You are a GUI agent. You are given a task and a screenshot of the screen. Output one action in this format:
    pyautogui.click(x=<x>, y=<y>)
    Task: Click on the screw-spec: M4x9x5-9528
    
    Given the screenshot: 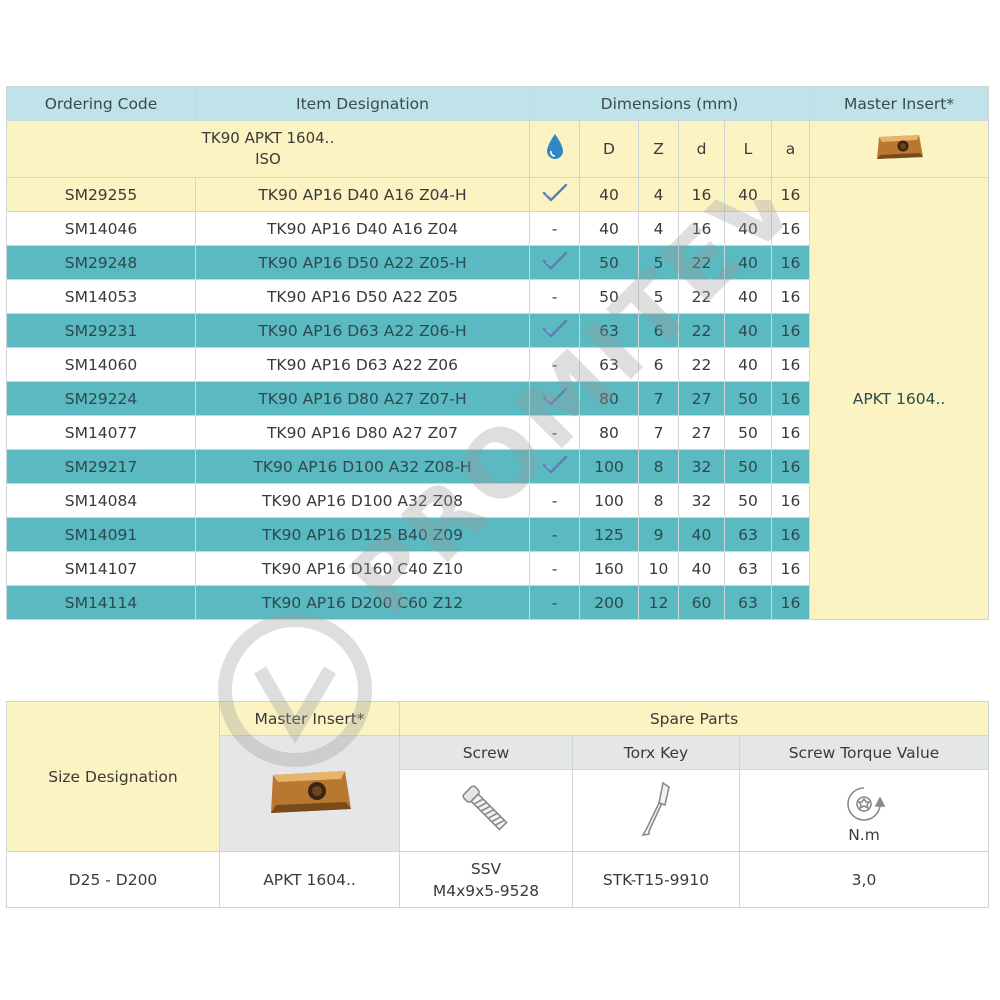 What is the action you would take?
    pyautogui.click(x=486, y=890)
    